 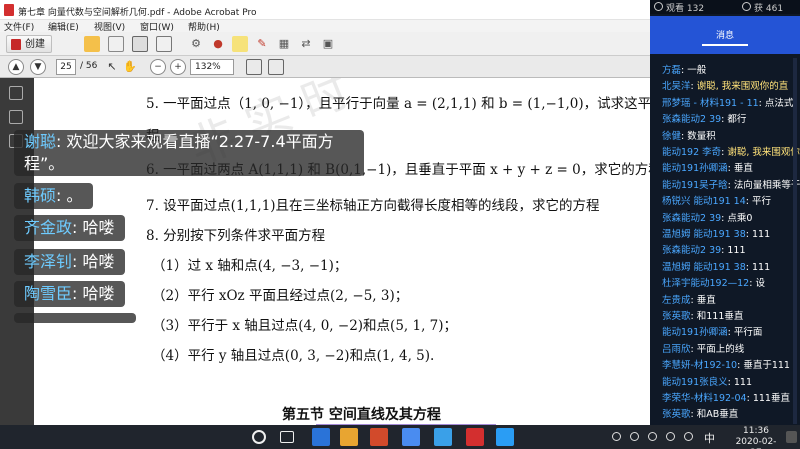 I want to click on navigation-toolbar: ▲ ▼ 25 / 56 ↖ ✋ − + 132%, so click(x=325, y=67).